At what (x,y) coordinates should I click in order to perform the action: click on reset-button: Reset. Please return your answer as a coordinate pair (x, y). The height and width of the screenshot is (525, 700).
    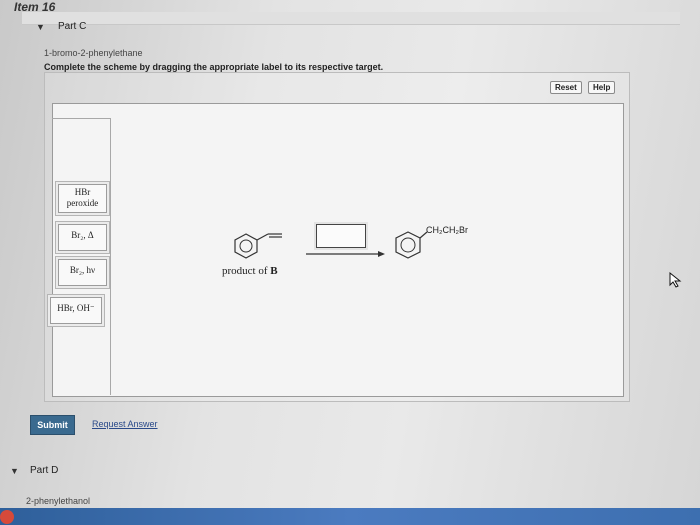
    Looking at the image, I should click on (566, 87).